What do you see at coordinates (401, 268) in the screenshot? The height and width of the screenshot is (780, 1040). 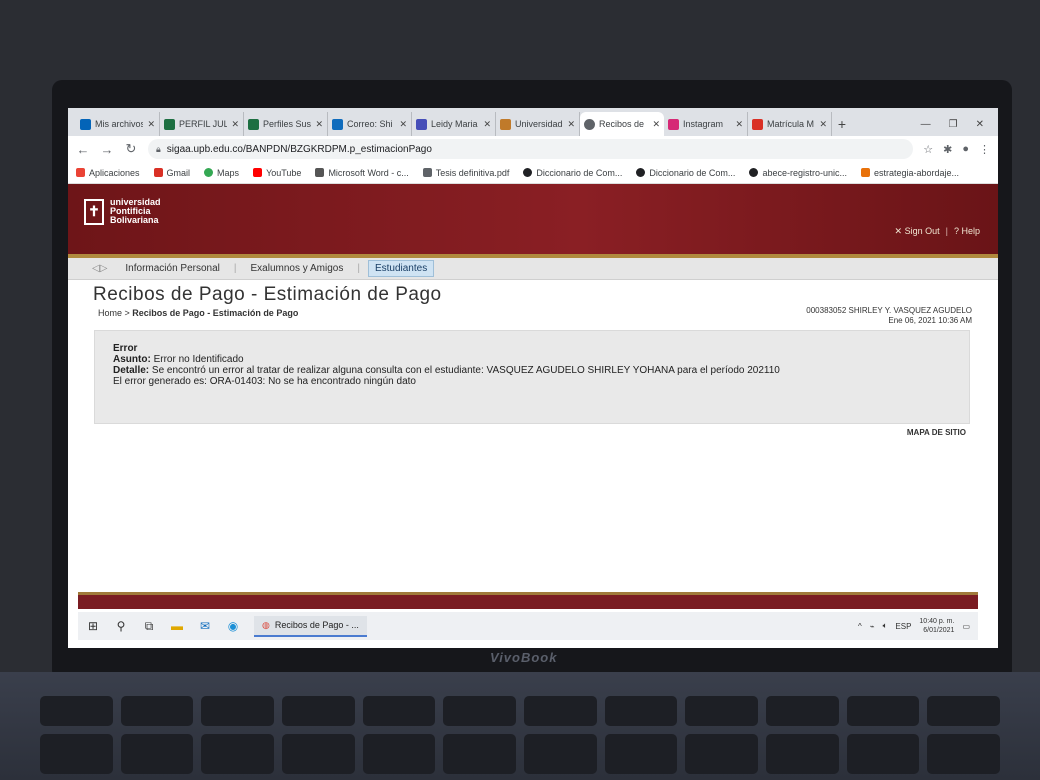 I see `nav-estudiantes: Estudiantes` at bounding box center [401, 268].